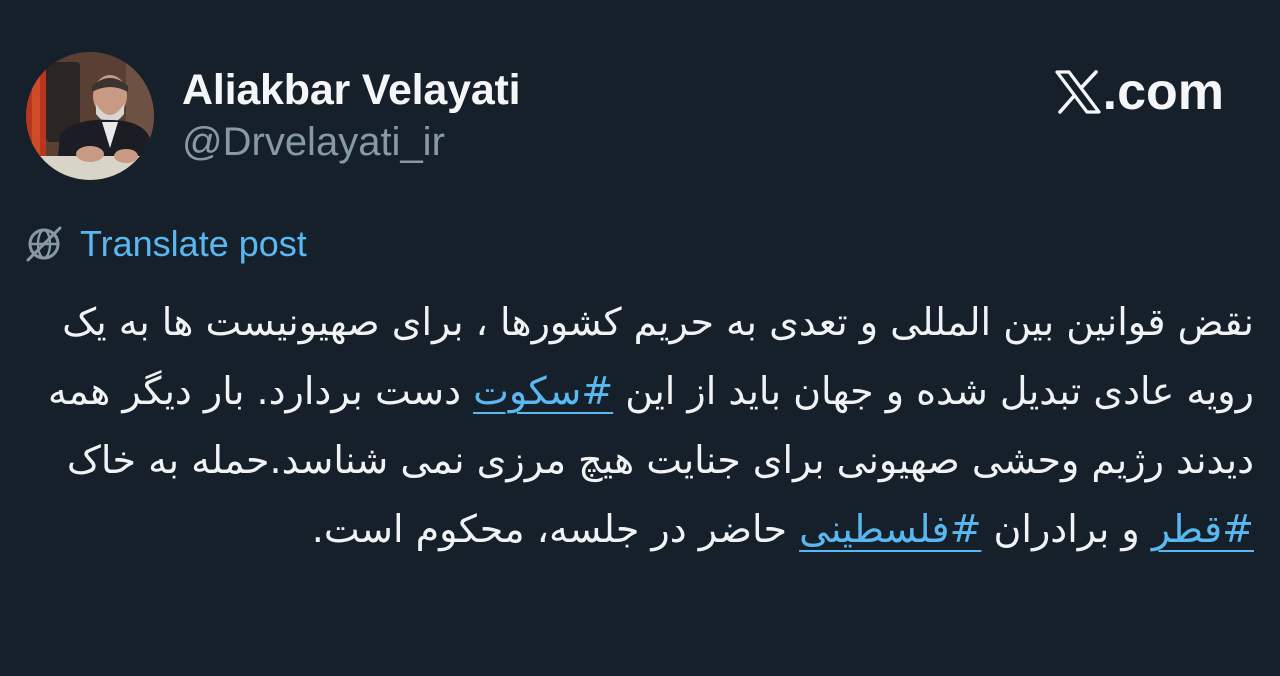 The width and height of the screenshot is (1280, 676). Describe the element at coordinates (1163, 92) in the screenshot. I see `brand-text: .com` at that location.